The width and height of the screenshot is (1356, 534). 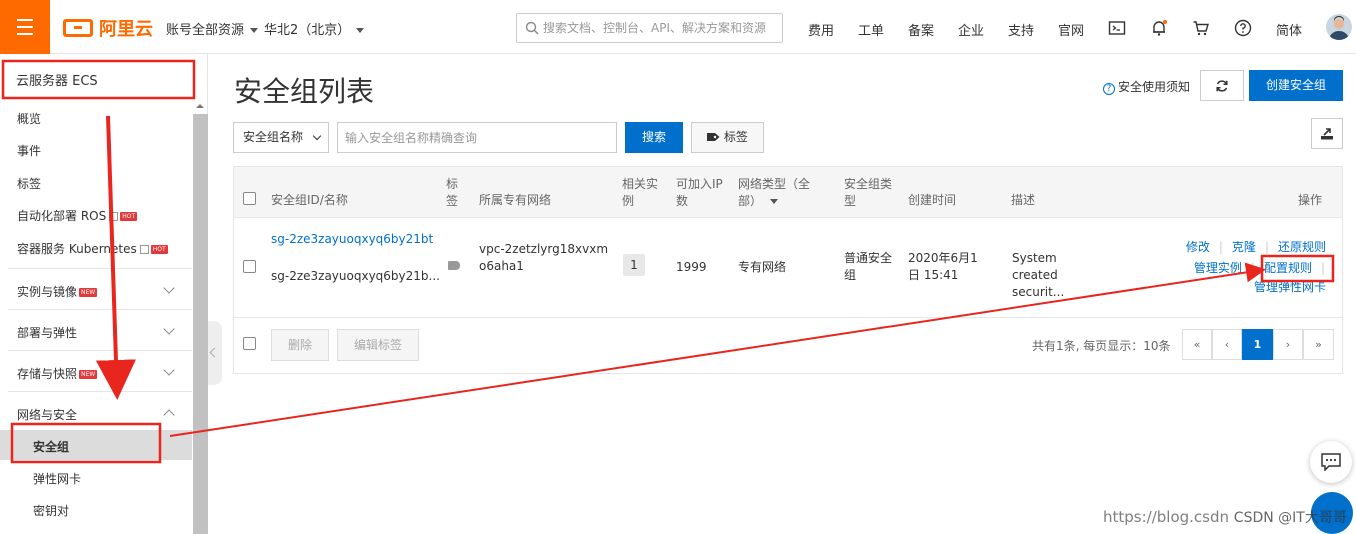 What do you see at coordinates (314, 28) in the screenshot?
I see `region-select: 华北2（北京）` at bounding box center [314, 28].